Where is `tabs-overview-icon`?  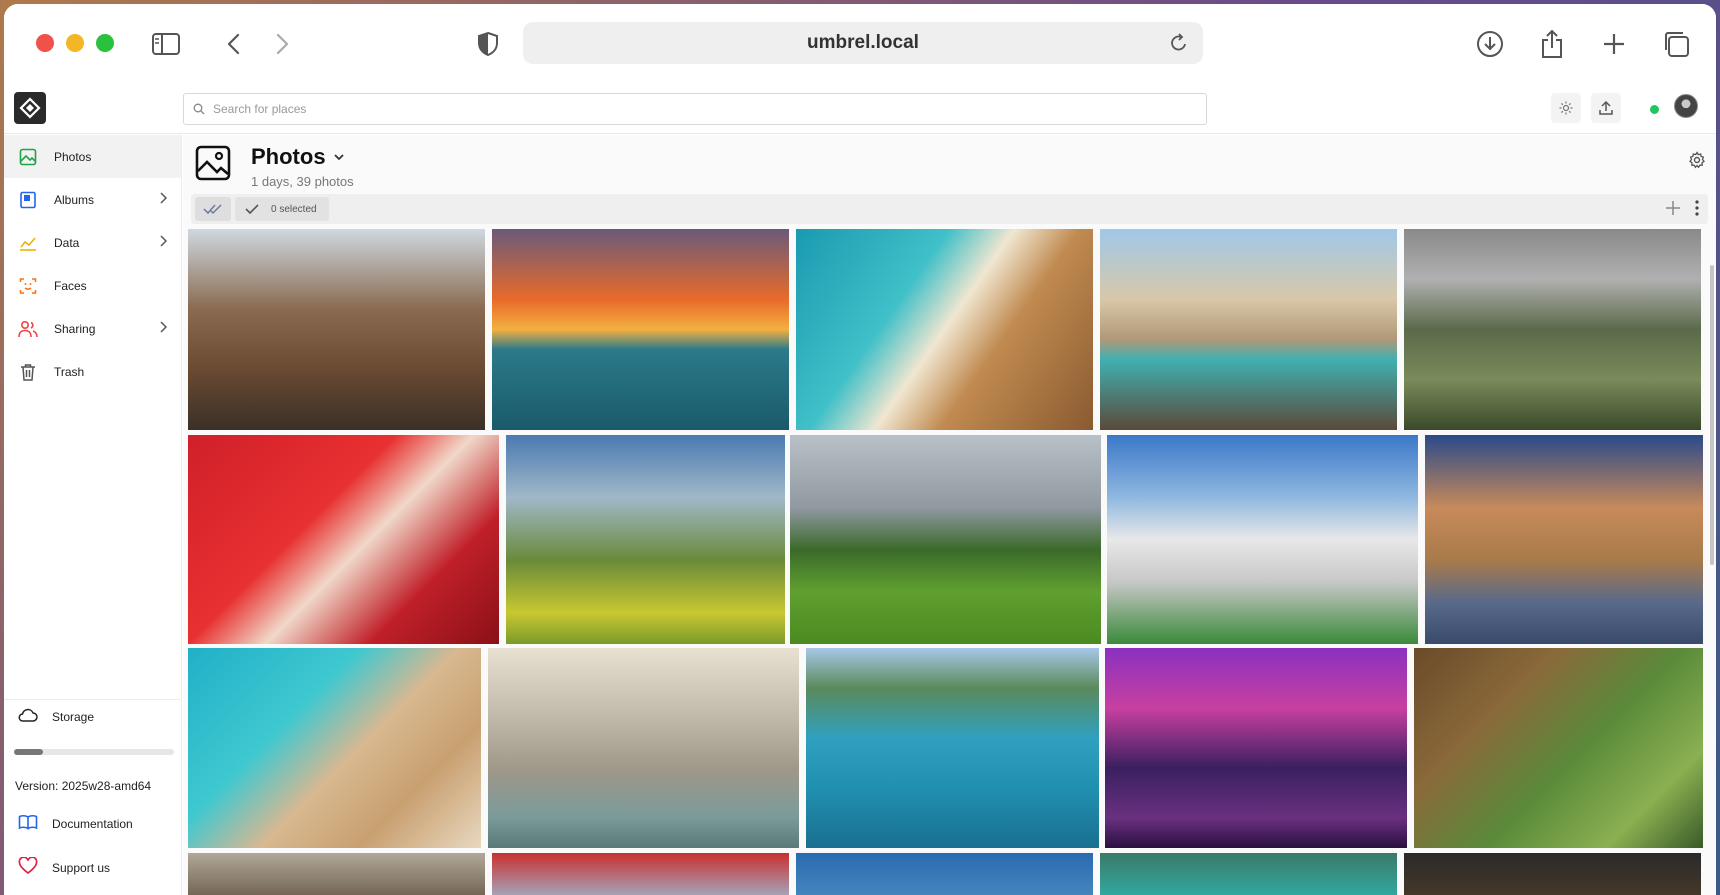
tabs-overview-icon is located at coordinates (1676, 44).